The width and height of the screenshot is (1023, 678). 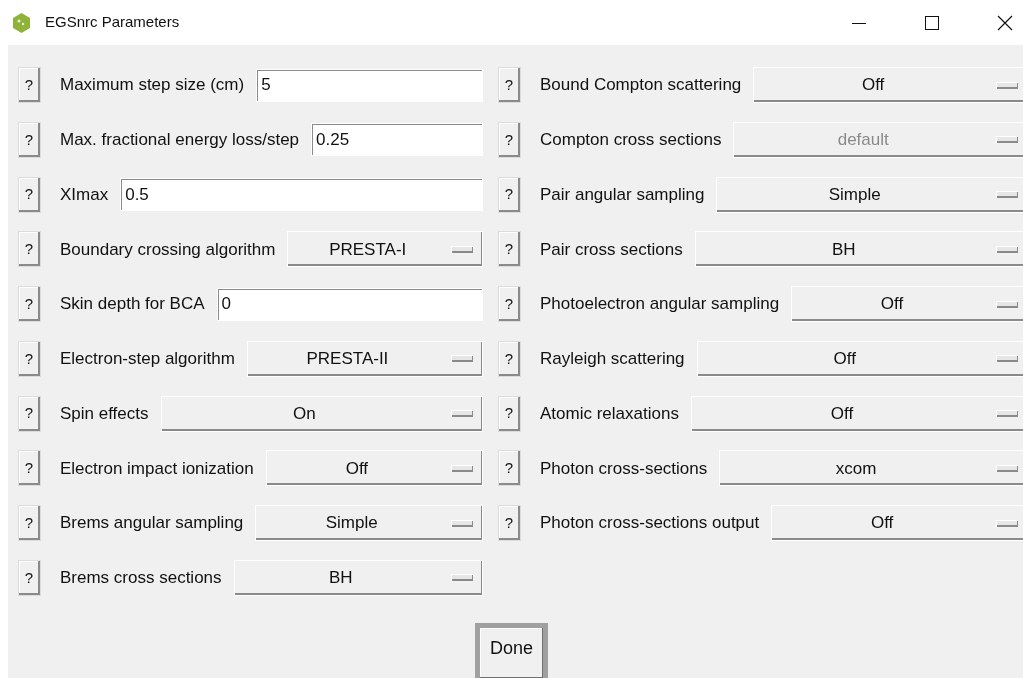 What do you see at coordinates (1005, 22) in the screenshot?
I see `close-icon` at bounding box center [1005, 22].